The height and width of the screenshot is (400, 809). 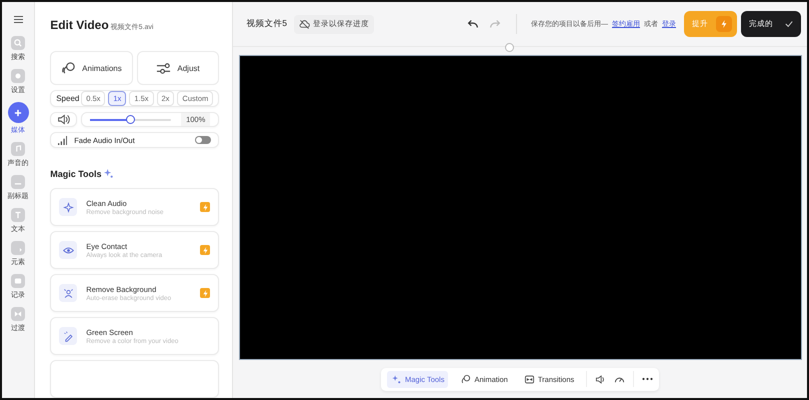 I want to click on transitions-icon, so click(x=529, y=379).